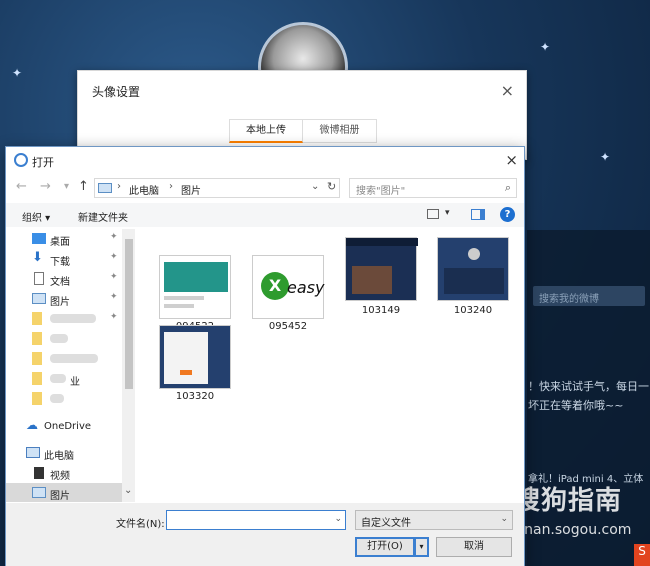  What do you see at coordinates (105, 188) in the screenshot?
I see `pictures-folder-icon` at bounding box center [105, 188].